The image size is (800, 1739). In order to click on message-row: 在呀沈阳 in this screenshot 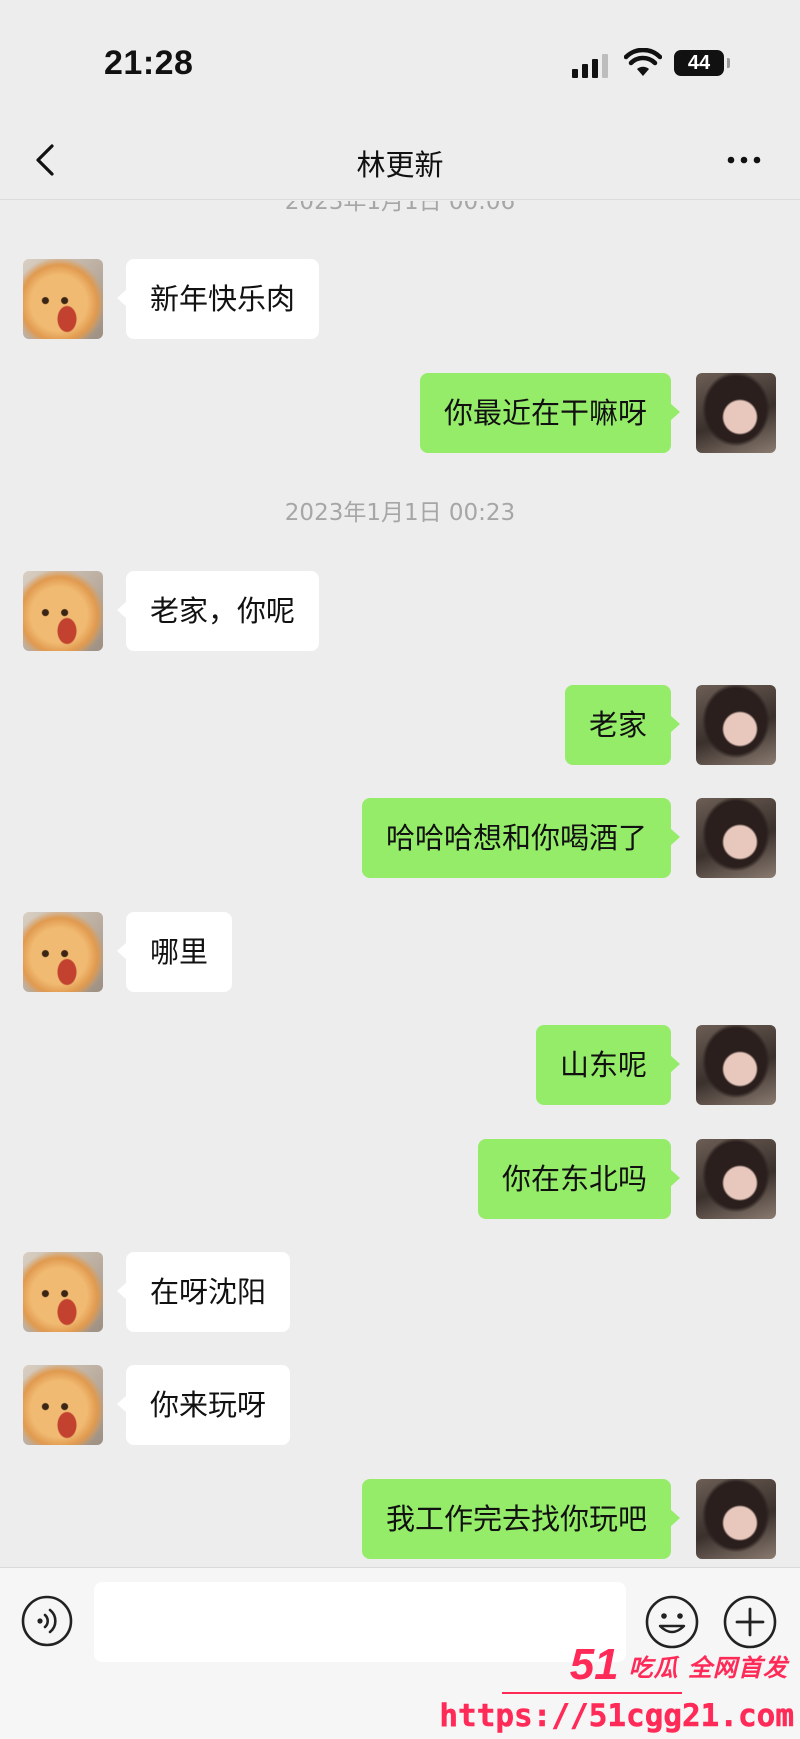, I will do `click(400, 1293)`.